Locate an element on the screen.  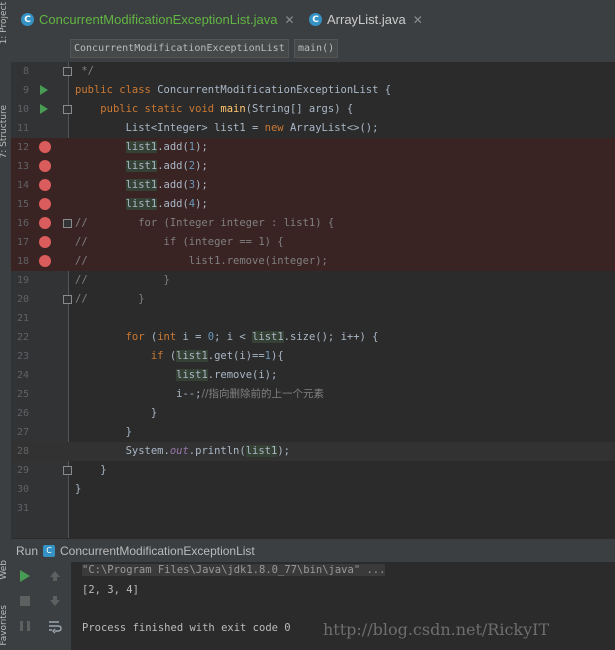
line-number: 10 is located at coordinates (22, 109).